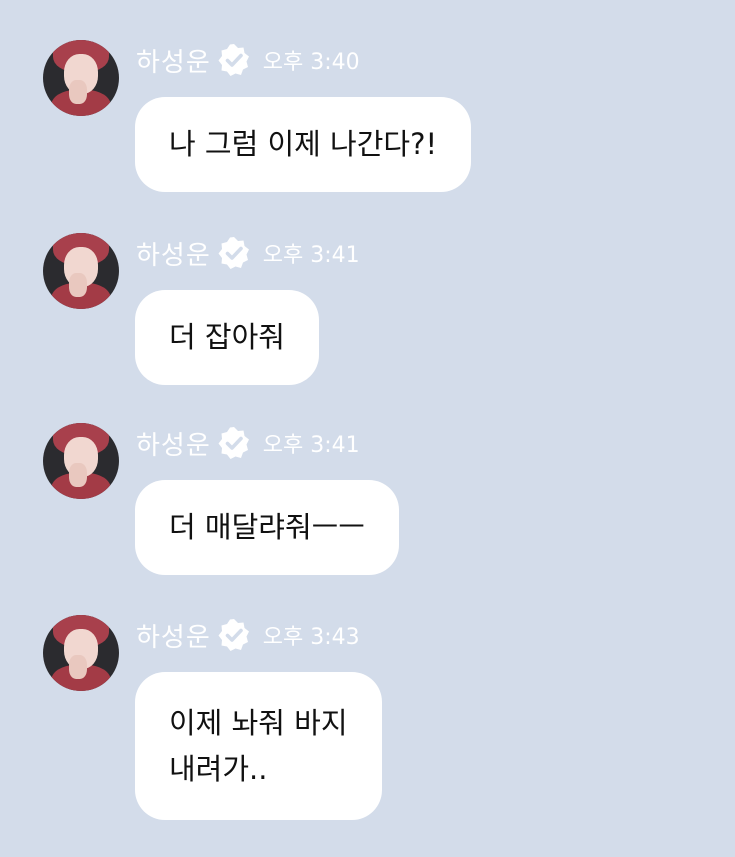  Describe the element at coordinates (311, 62) in the screenshot. I see `message-time: 오후 3:40` at that location.